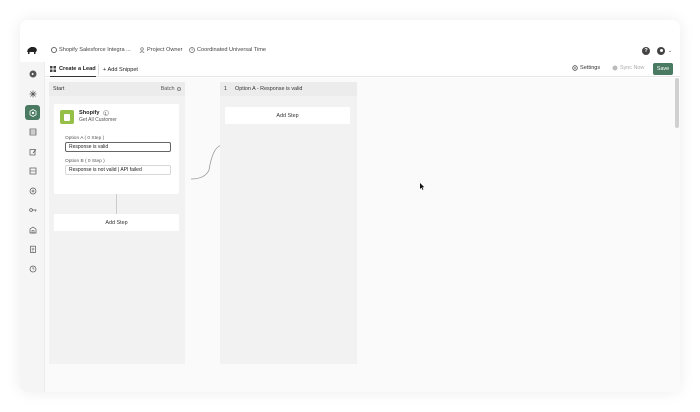 The width and height of the screenshot is (700, 412). I want to click on sidebar-item-logs, so click(32, 248).